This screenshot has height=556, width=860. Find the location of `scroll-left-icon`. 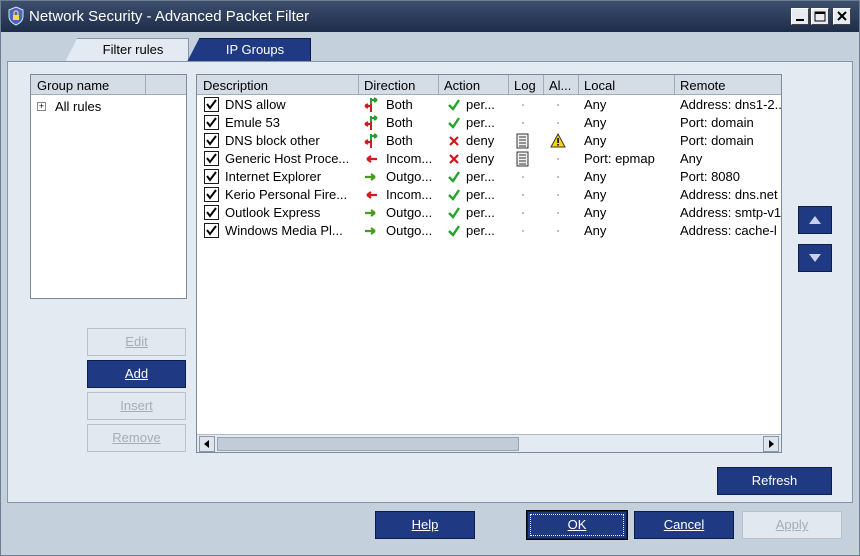

scroll-left-icon is located at coordinates (206, 444).